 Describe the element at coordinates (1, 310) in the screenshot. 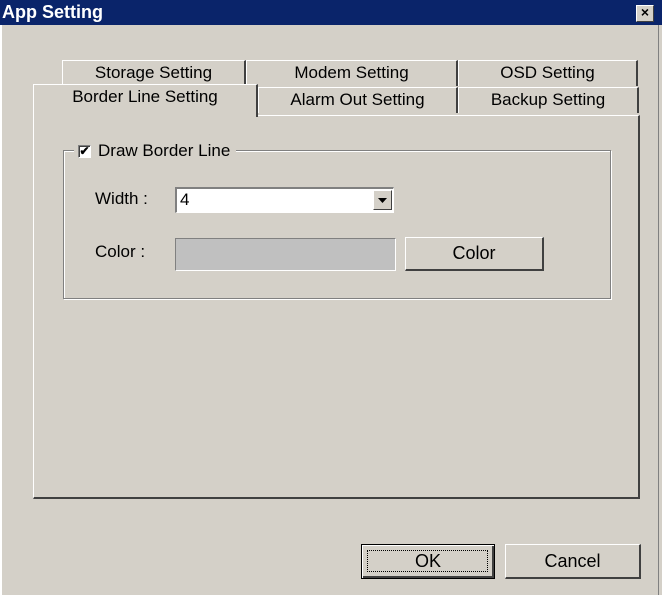

I see `window-frame-left` at that location.